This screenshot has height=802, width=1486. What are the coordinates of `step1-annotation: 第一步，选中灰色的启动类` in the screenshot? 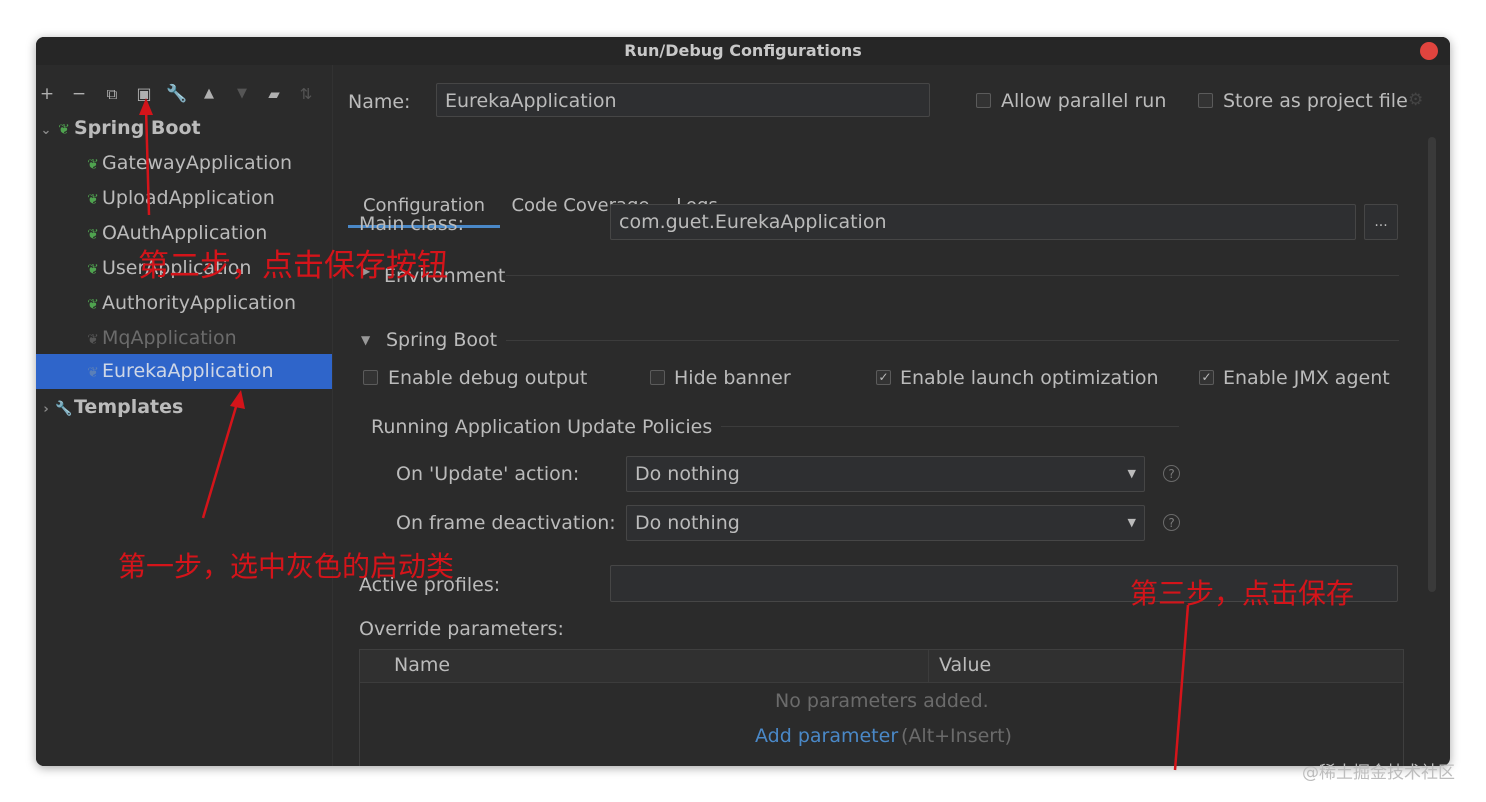 It's located at (286, 566).